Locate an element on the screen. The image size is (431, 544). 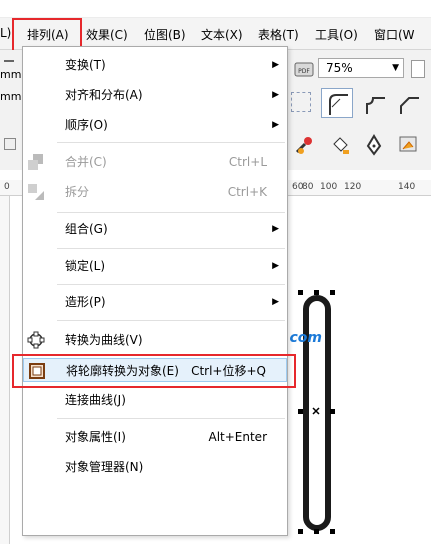
pen-nib-icon is located at coordinates (374, 145).